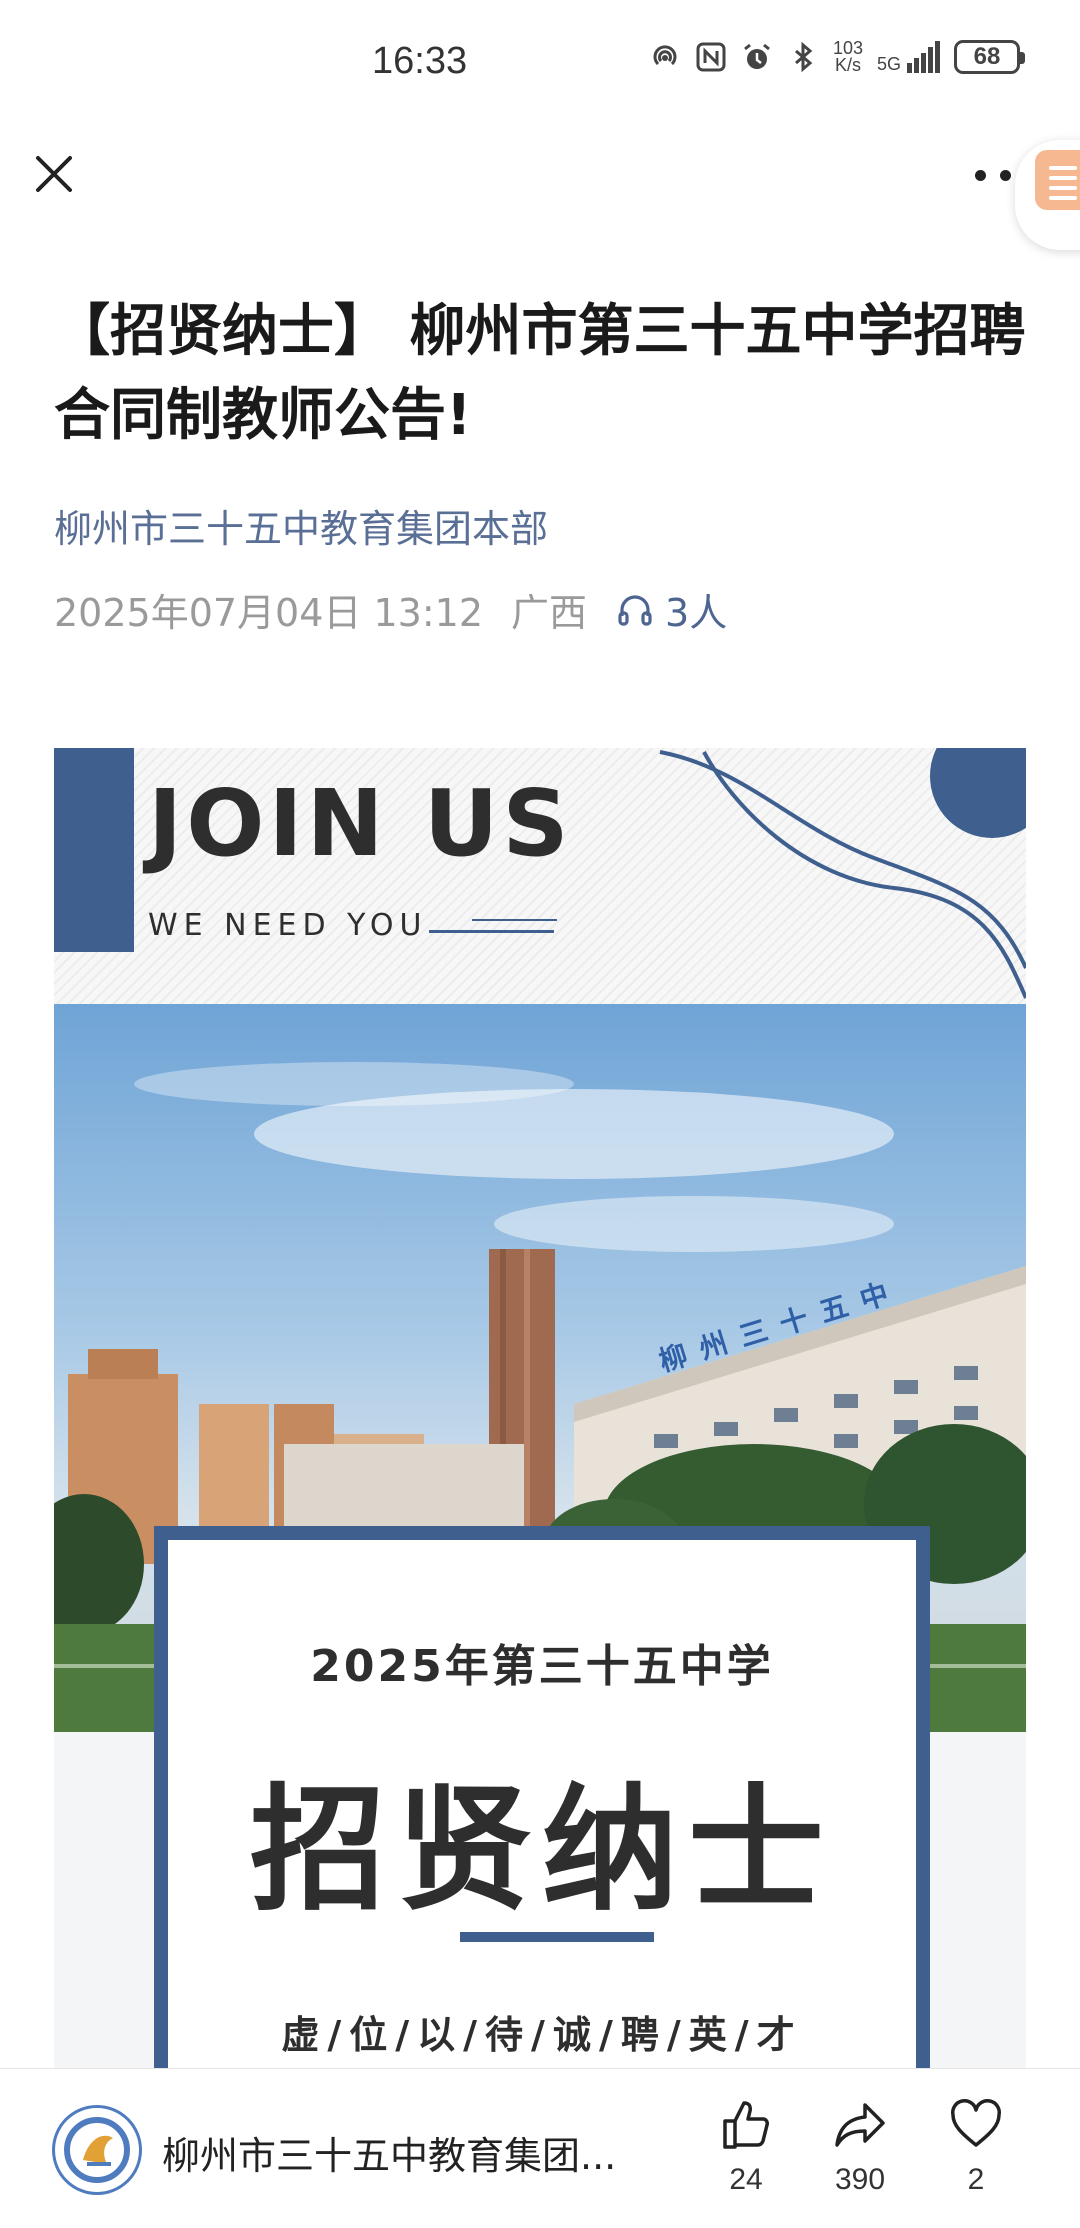 Image resolution: width=1080 pixels, height=2228 pixels. Describe the element at coordinates (847, 65) in the screenshot. I see `net-speed-unit: K/s` at that location.